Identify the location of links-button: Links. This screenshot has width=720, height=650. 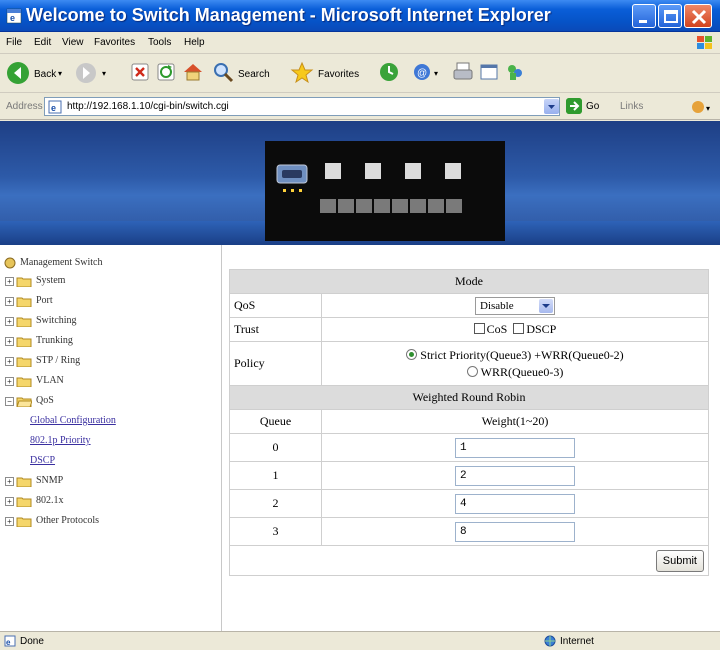
(631, 106).